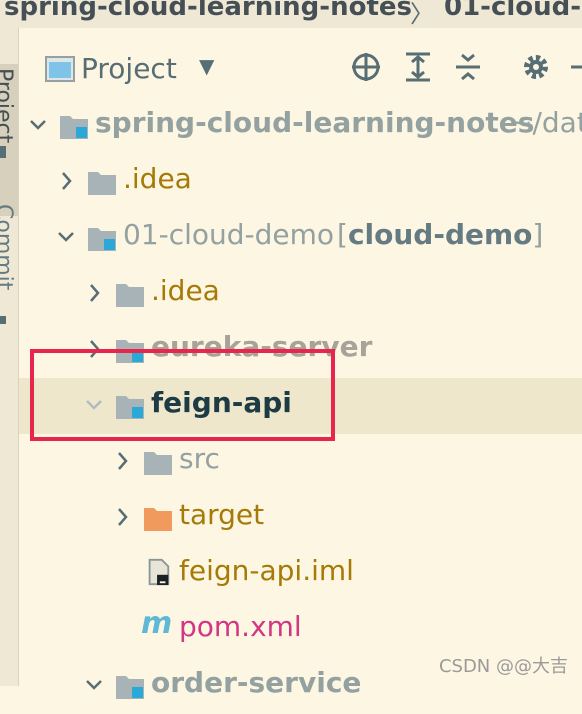 Image resolution: width=582 pixels, height=714 pixels. I want to click on tree-row-iml: feign-api.iml, so click(300, 574).